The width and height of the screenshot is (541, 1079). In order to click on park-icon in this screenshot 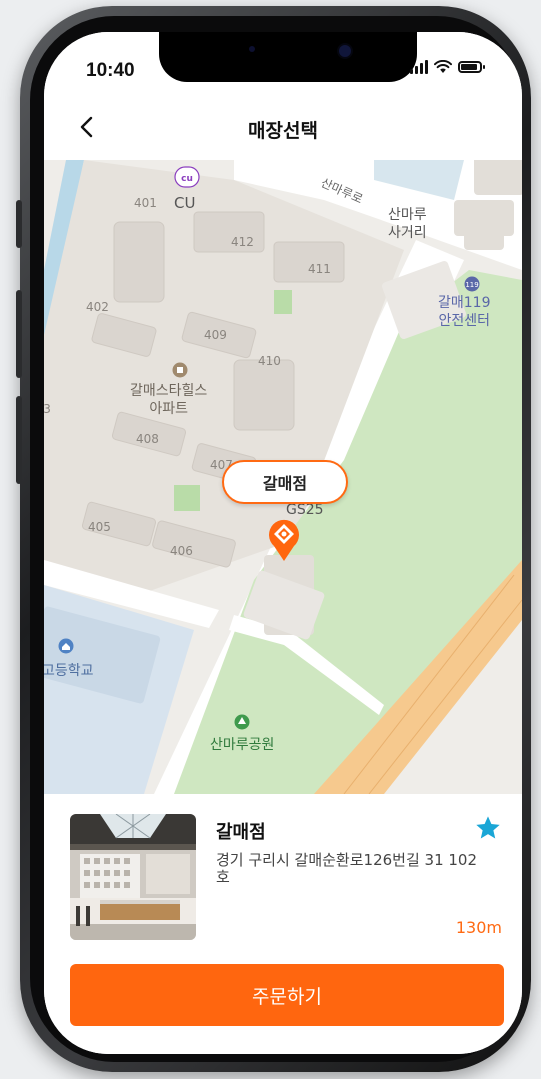, I will do `click(242, 722)`.